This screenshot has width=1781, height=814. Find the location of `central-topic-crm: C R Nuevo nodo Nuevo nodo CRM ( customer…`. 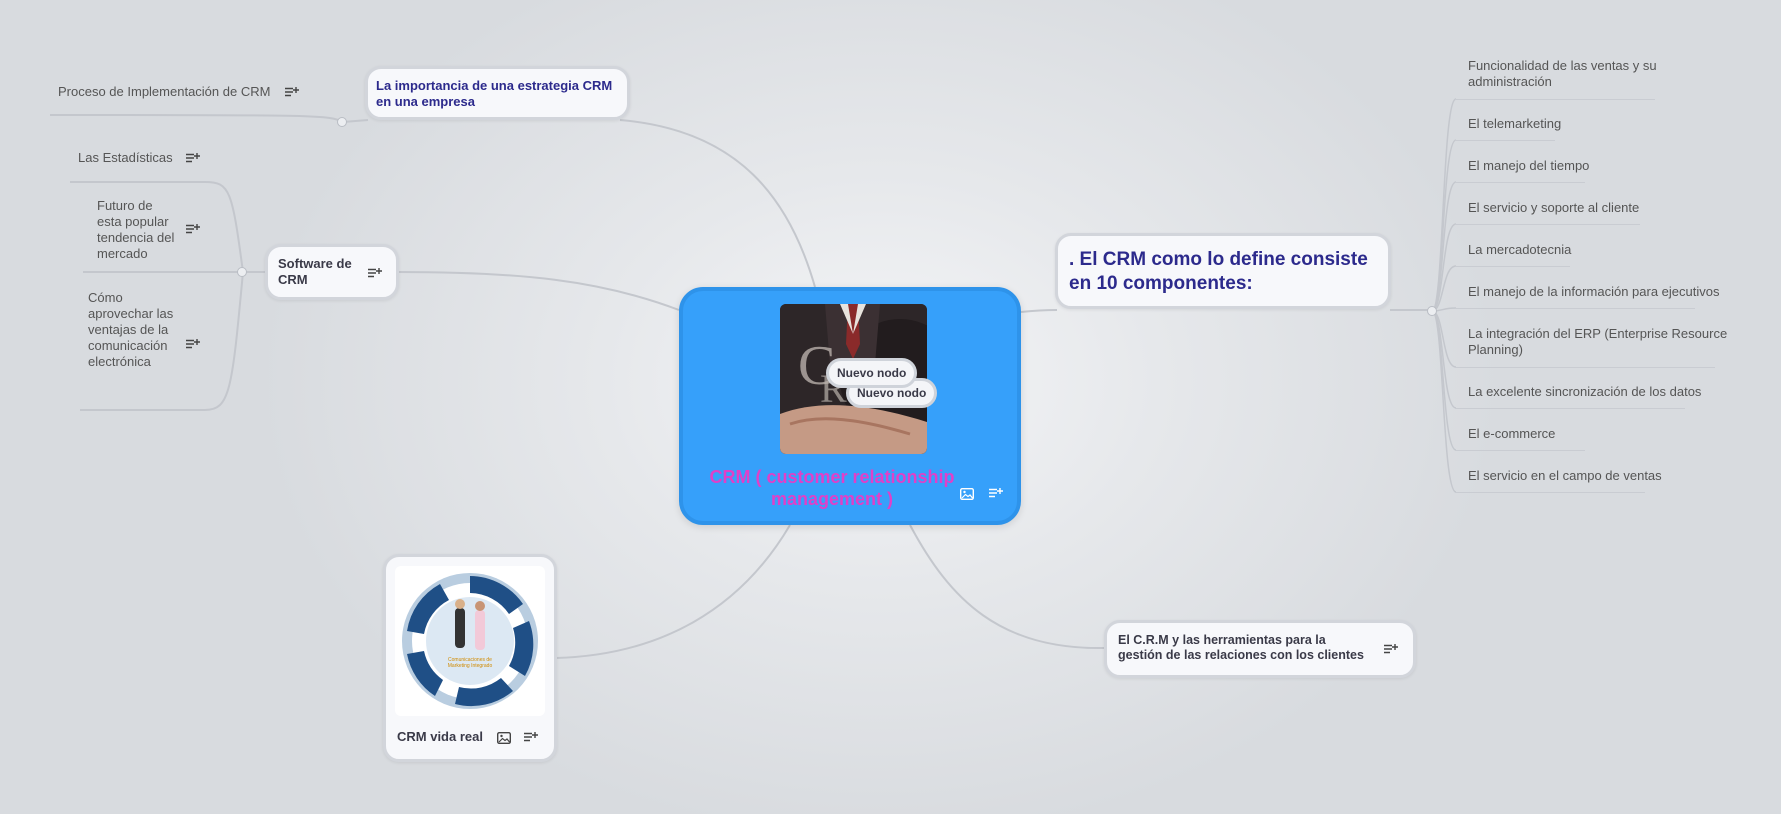

central-topic-crm: C R Nuevo nodo Nuevo nodo CRM ( customer… is located at coordinates (850, 406).